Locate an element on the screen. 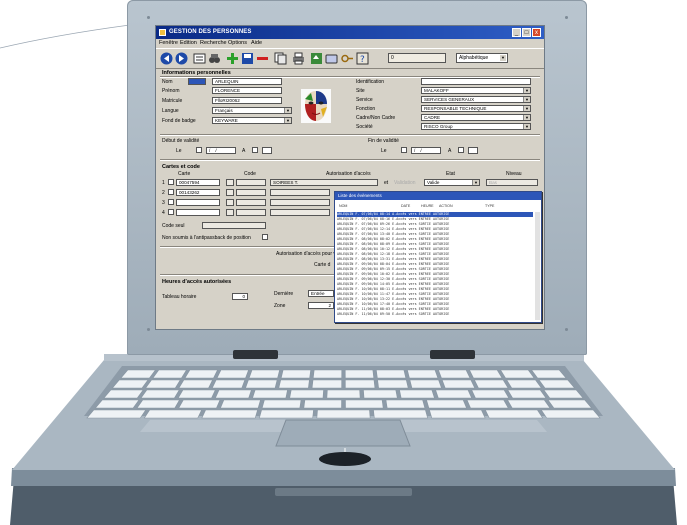 This screenshot has height=525, width=687. card-number-field: 00047594 is located at coordinates (198, 182).